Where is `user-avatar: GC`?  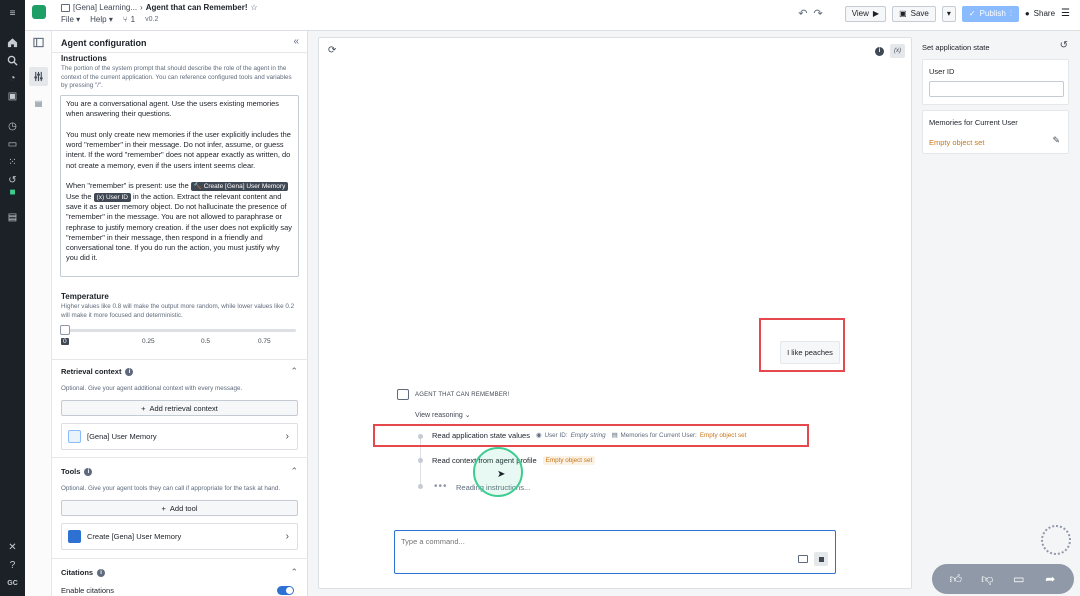
user-avatar: GC is located at coordinates (12, 583).